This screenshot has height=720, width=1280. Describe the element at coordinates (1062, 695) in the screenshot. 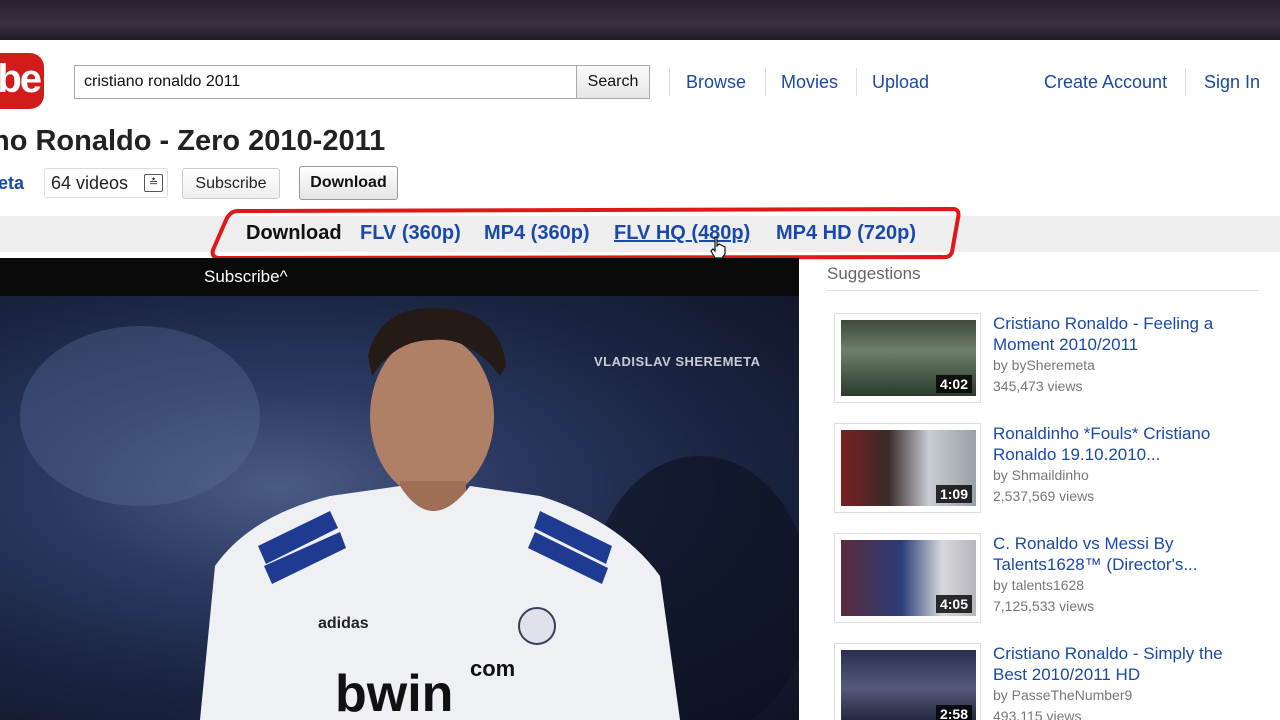

I see `suggestion-author: by PasseTheNumber9` at that location.